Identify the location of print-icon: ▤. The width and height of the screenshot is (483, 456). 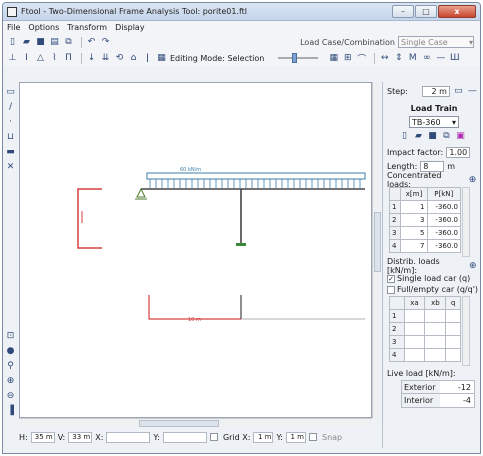
(54, 42).